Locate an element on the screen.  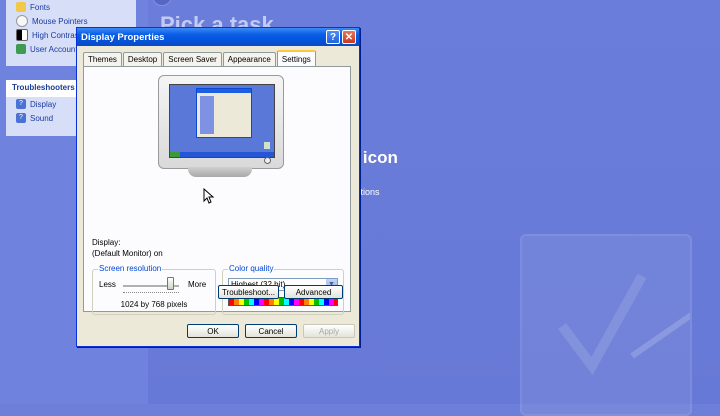
resolution-slider-thumb is located at coordinates (170, 283).